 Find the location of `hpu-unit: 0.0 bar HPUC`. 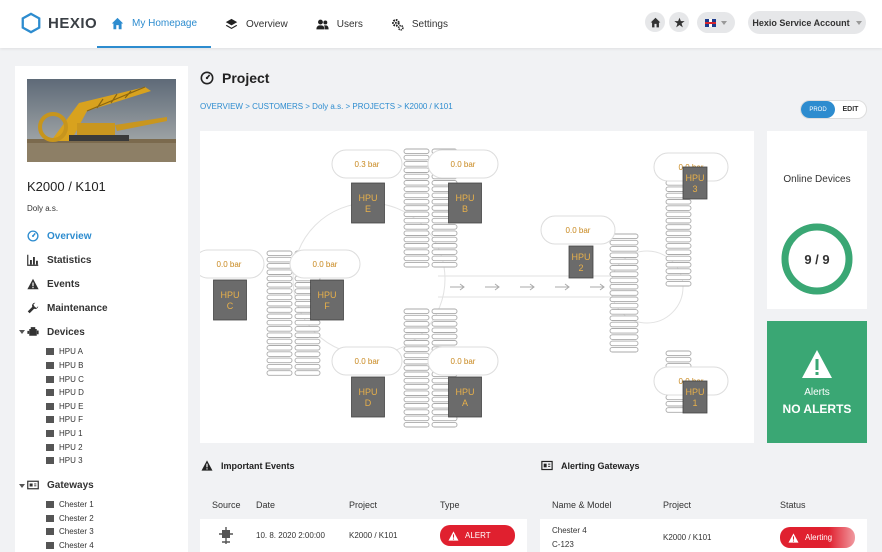

hpu-unit: 0.0 bar HPUC is located at coordinates (229, 285).